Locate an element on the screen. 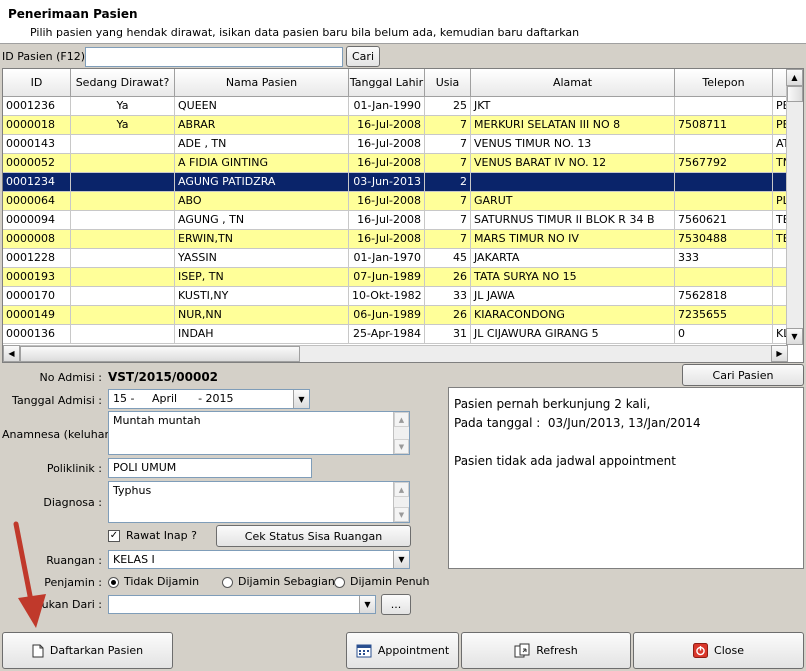 This screenshot has width=806, height=671. grid-horizontal-scrollbar: ◀ ▶ is located at coordinates (395, 353).